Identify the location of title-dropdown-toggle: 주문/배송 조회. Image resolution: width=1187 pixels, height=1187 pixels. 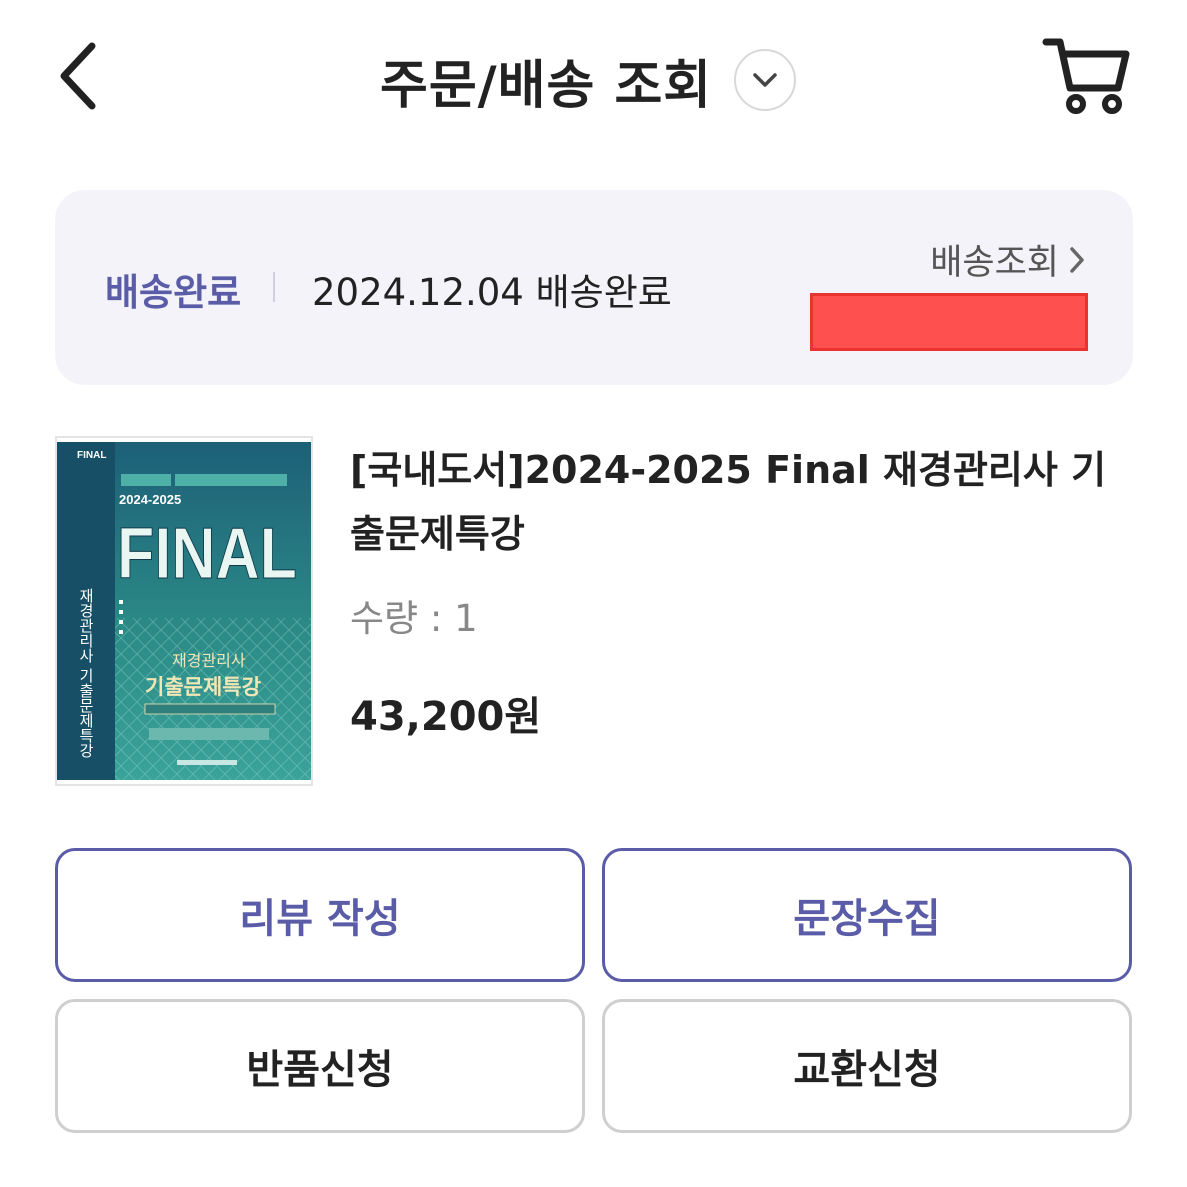
(588, 80).